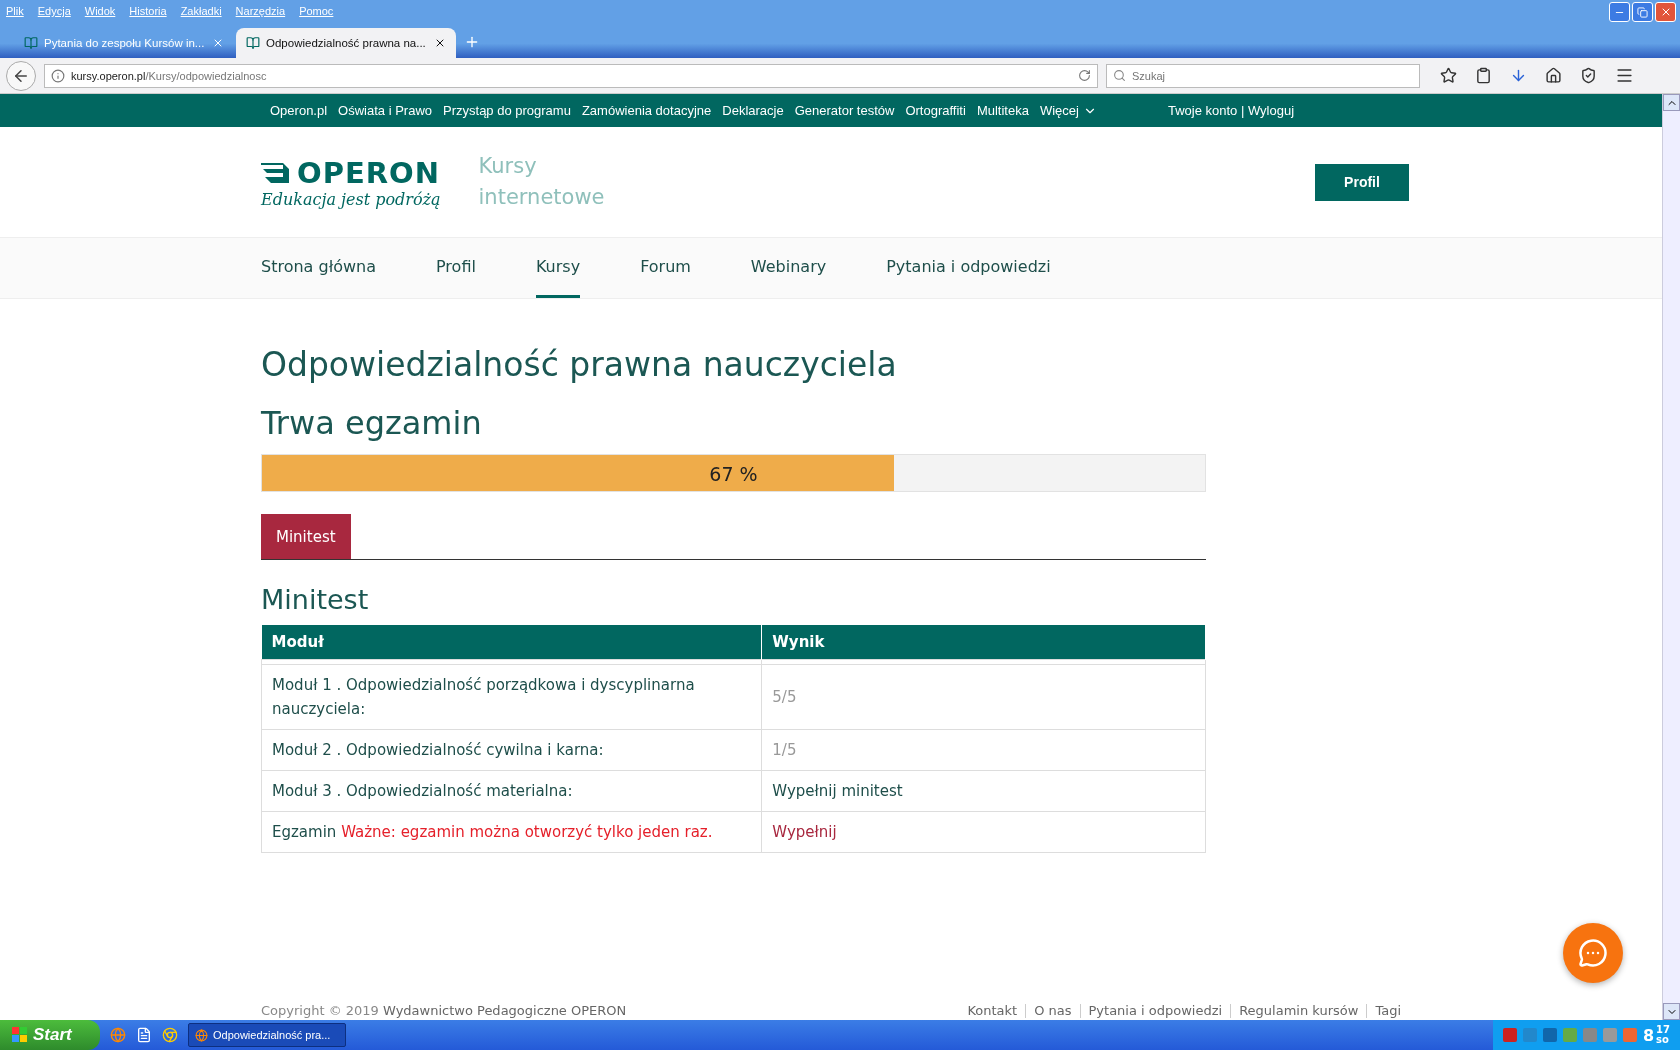  Describe the element at coordinates (1619, 12) in the screenshot. I see `minimize-button` at that location.